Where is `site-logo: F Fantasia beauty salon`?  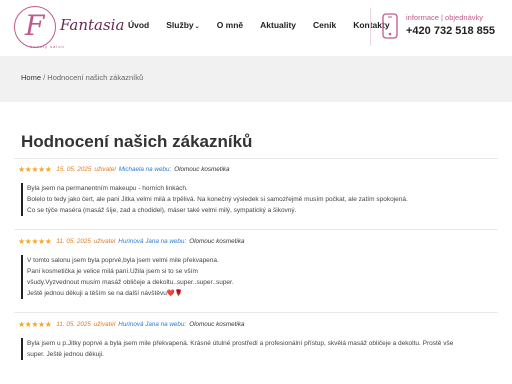
site-logo: F Fantasia beauty salon is located at coordinates (69, 28).